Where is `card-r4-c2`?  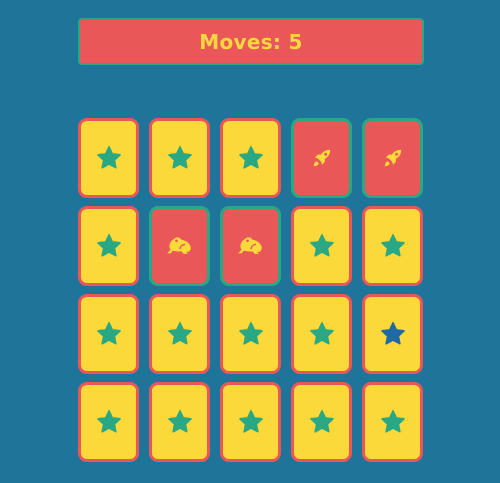 card-r4-c2 is located at coordinates (179, 422).